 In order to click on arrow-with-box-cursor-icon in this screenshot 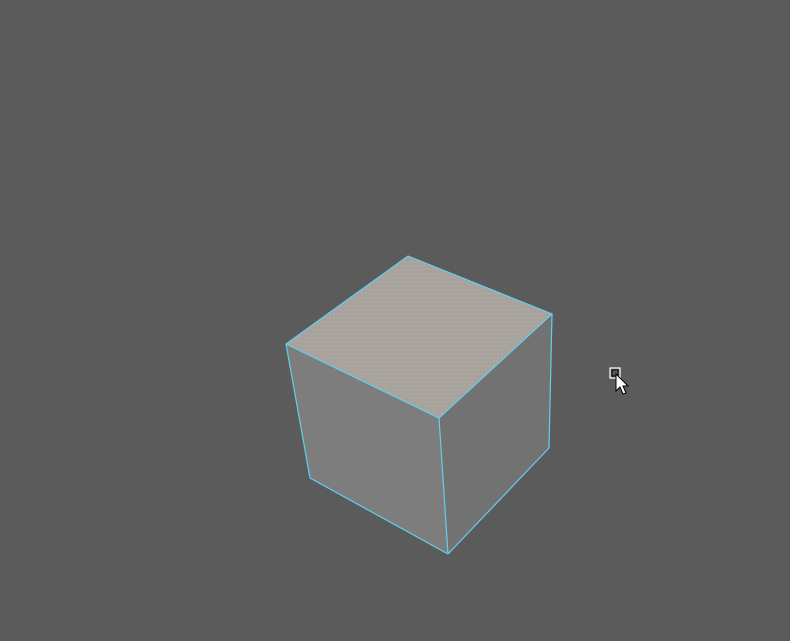, I will do `click(619, 381)`.